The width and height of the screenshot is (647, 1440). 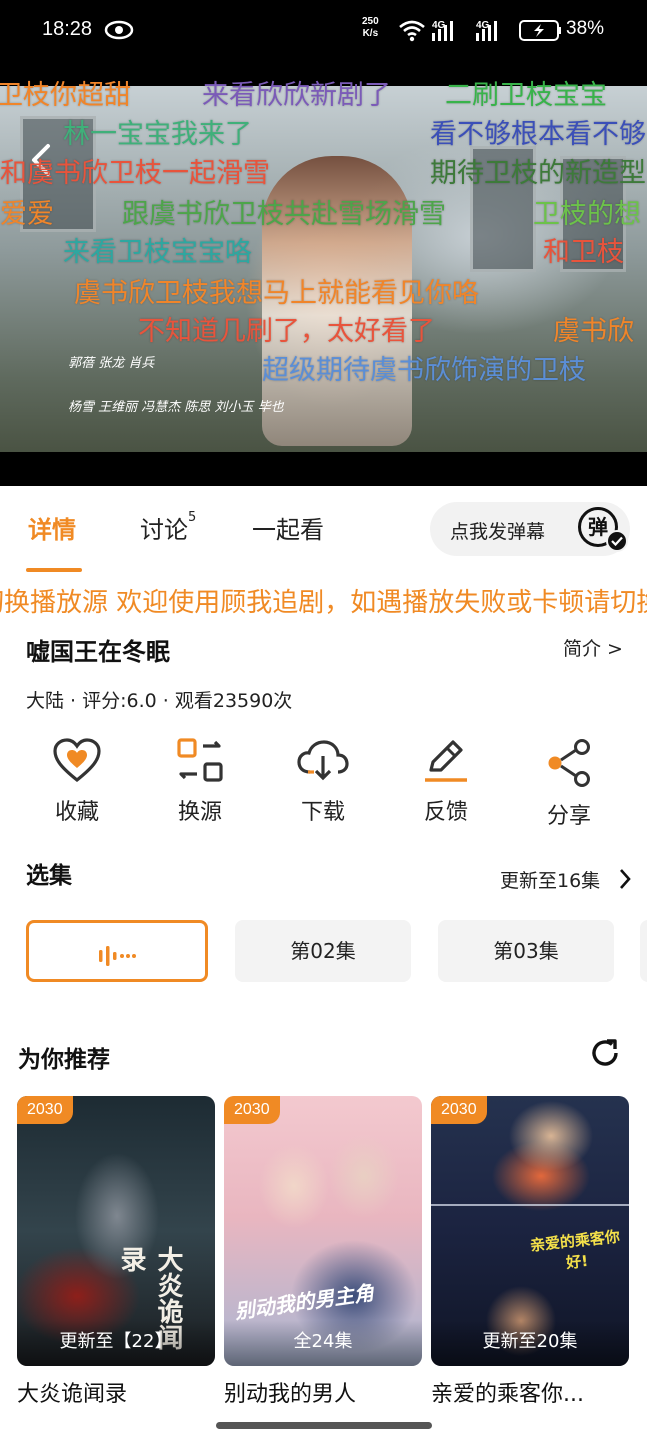 What do you see at coordinates (575, 1250) in the screenshot?
I see `poster-title-art: 亲爱的乘客你好!` at bounding box center [575, 1250].